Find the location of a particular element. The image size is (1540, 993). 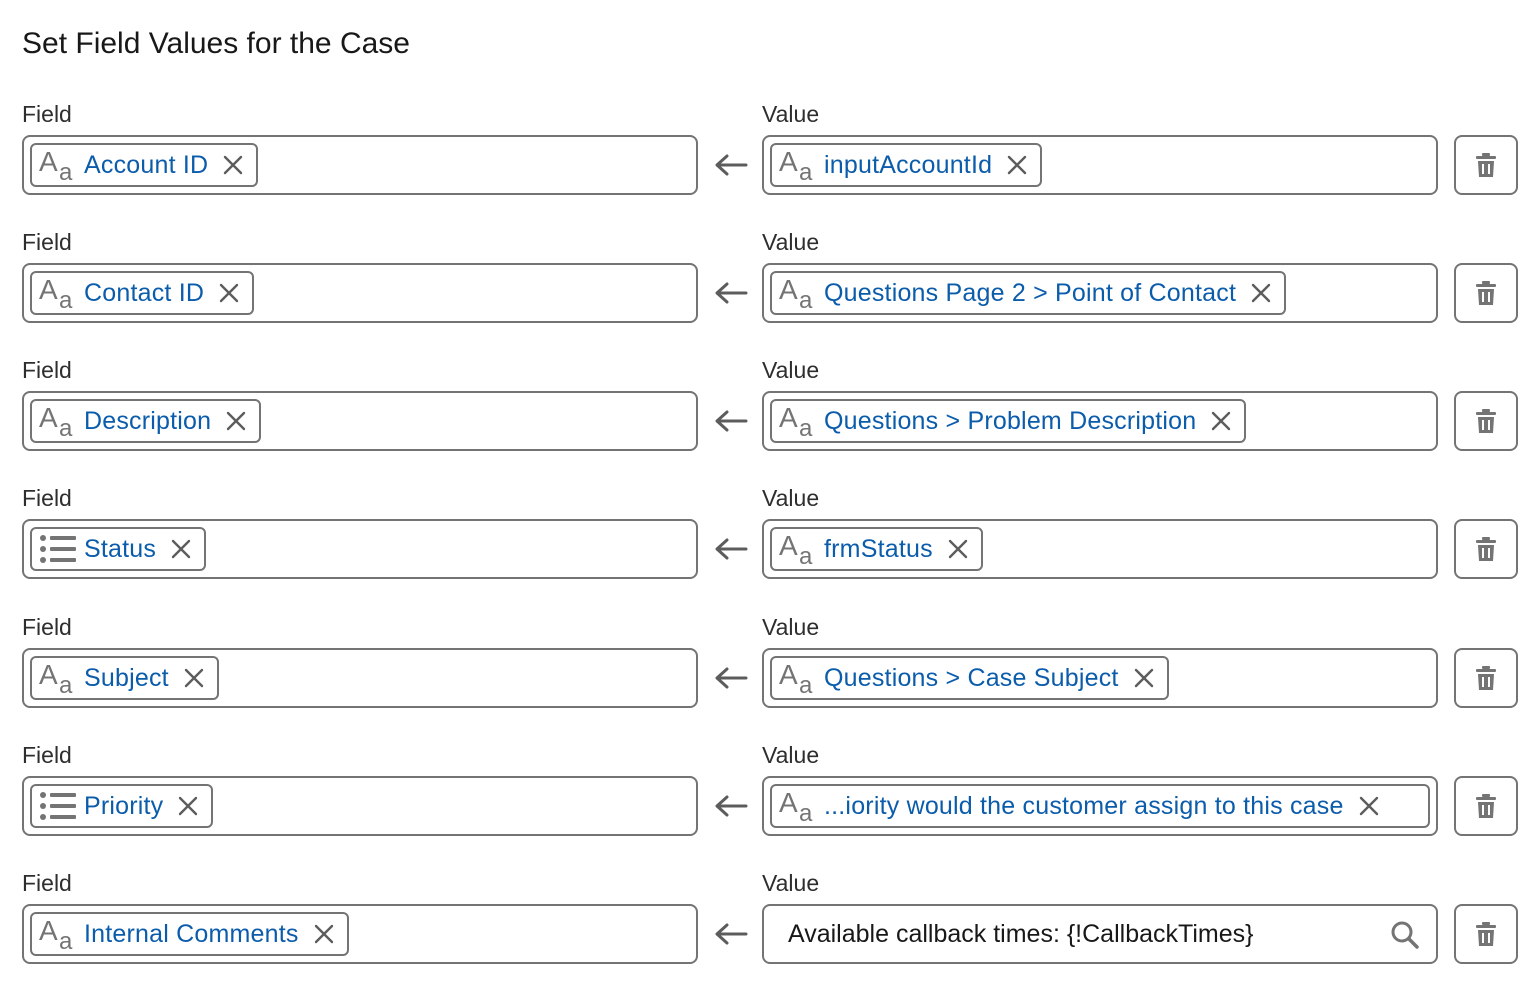

field-pill: Aa Subject is located at coordinates (124, 678).